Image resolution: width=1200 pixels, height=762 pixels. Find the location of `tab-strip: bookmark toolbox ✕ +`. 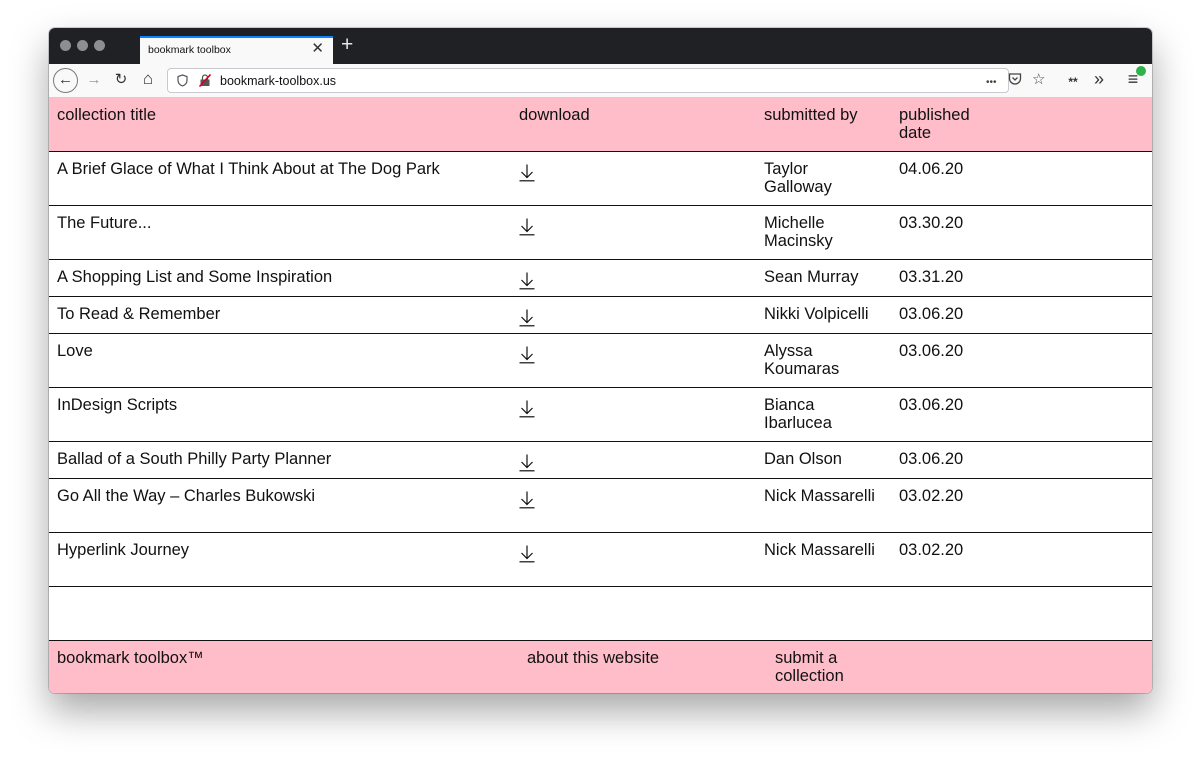

tab-strip: bookmark toolbox ✕ + is located at coordinates (600, 46).